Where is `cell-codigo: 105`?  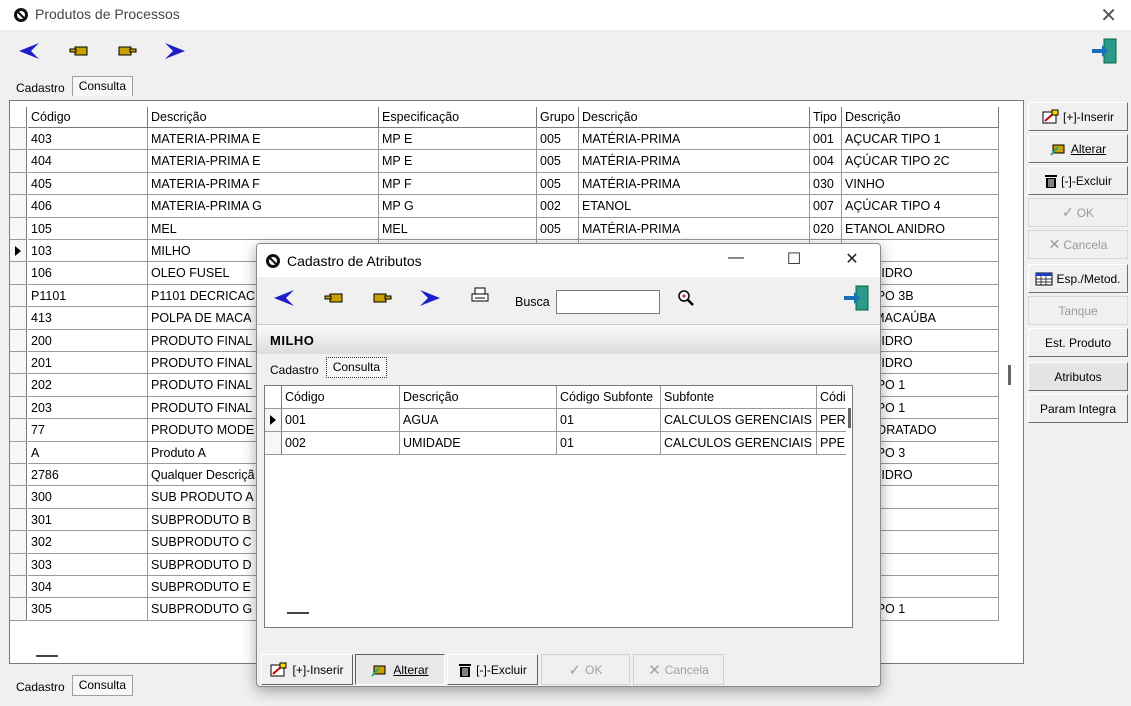
cell-codigo: 105 is located at coordinates (88, 228).